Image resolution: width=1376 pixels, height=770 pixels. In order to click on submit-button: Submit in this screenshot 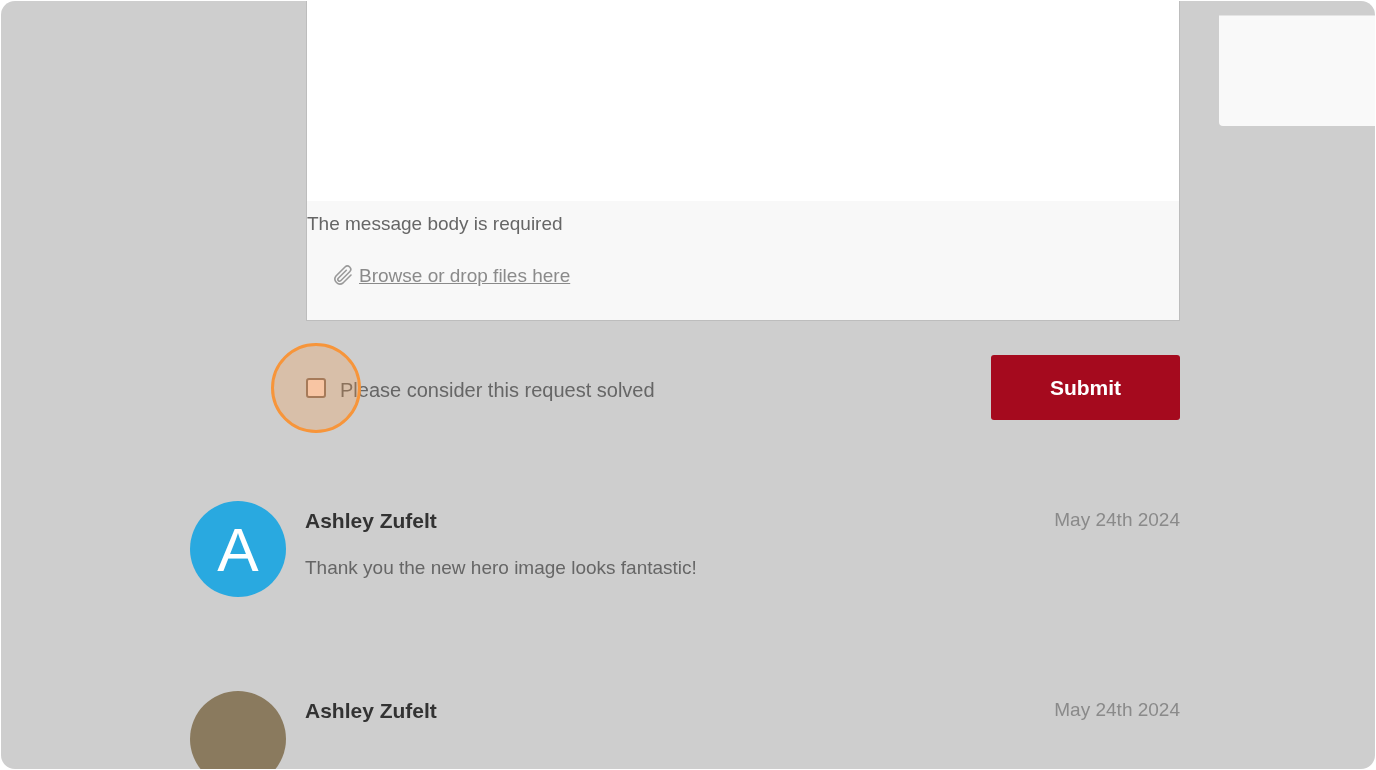, I will do `click(1085, 387)`.